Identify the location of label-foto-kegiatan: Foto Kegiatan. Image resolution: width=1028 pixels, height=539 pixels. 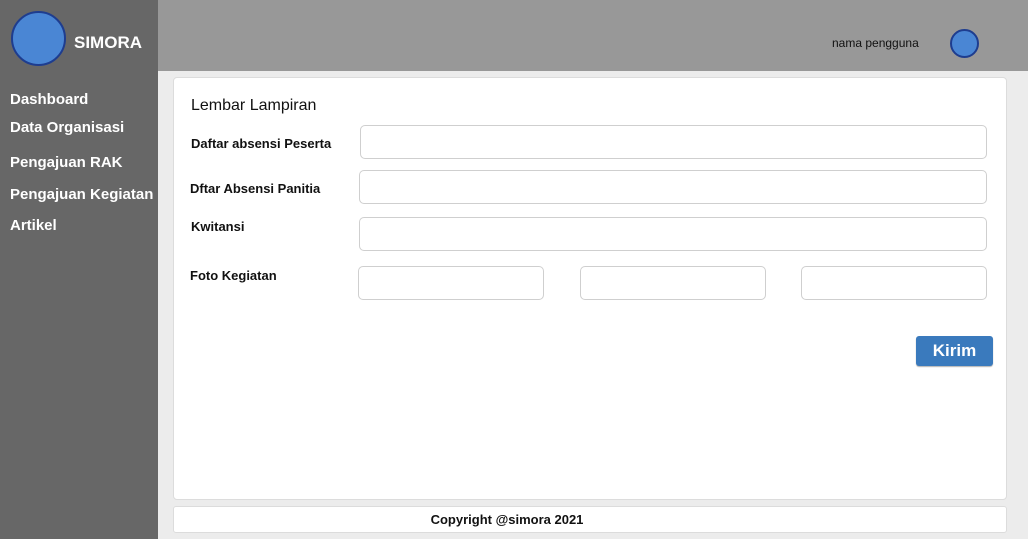
(233, 275).